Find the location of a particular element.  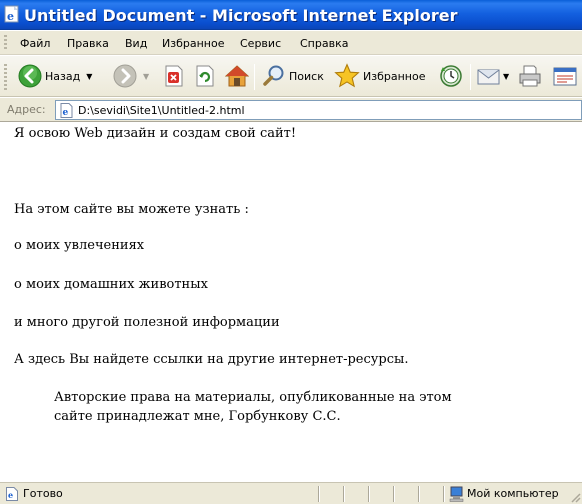

standard-toolbar: Назад ▼ ▼ Поиск Избранное ▼ is located at coordinates (291, 76).